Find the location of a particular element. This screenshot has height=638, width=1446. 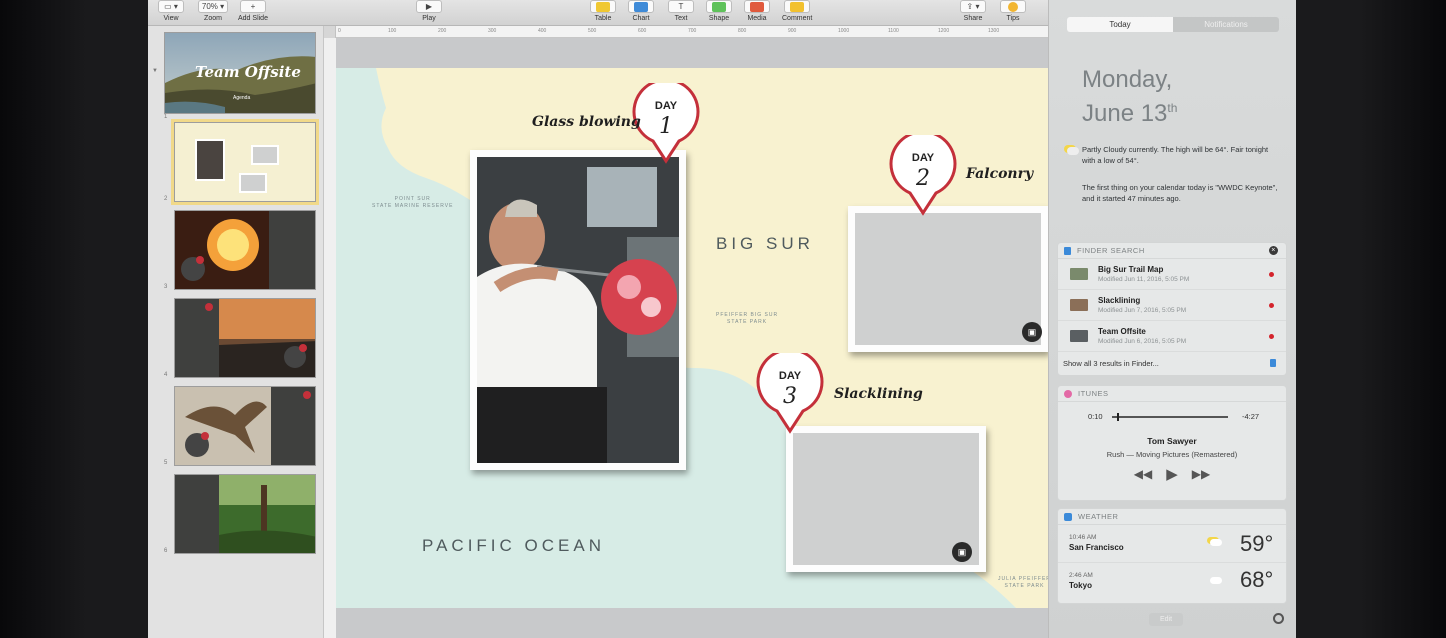

view-control: ▭ ▾ View is located at coordinates (171, 11).